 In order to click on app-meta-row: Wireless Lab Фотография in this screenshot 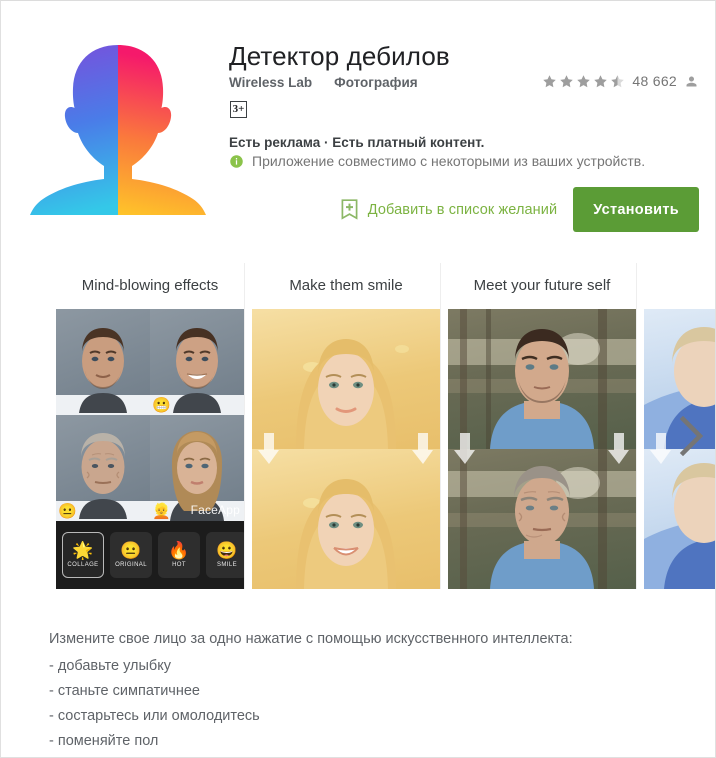, I will do `click(323, 82)`.